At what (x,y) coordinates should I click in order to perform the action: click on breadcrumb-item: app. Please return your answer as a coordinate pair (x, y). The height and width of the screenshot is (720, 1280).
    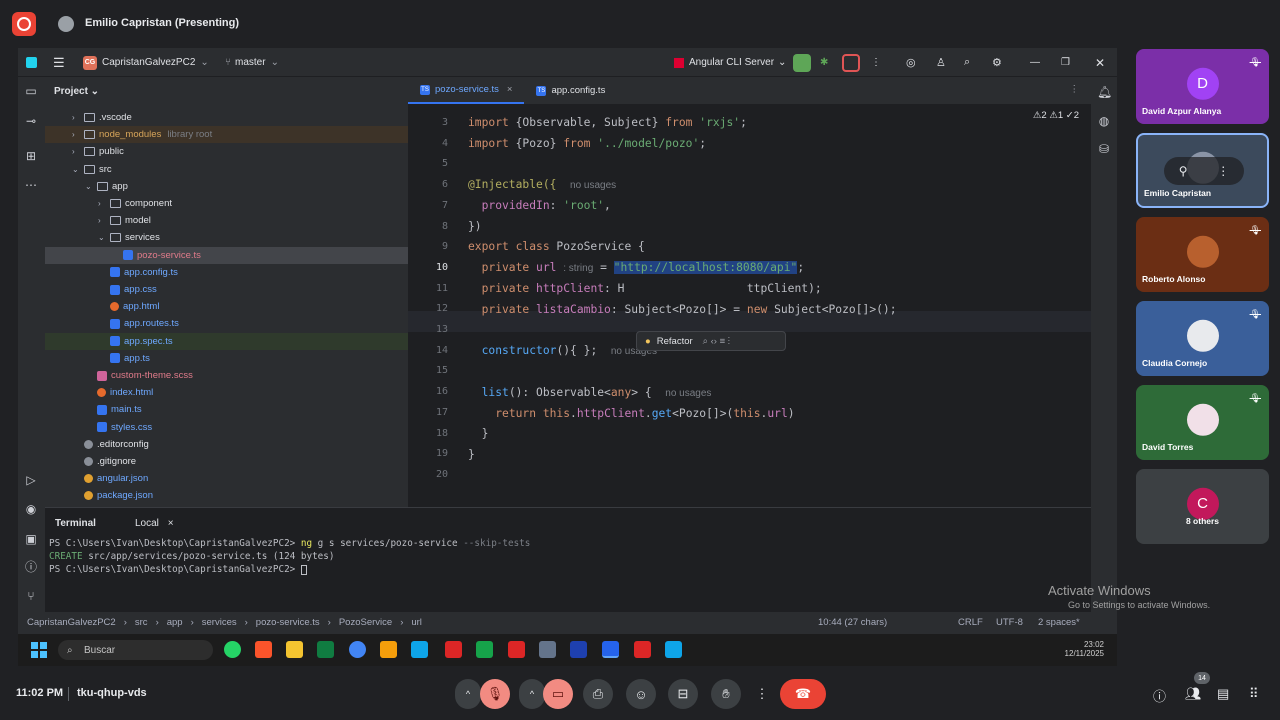
    Looking at the image, I should click on (175, 622).